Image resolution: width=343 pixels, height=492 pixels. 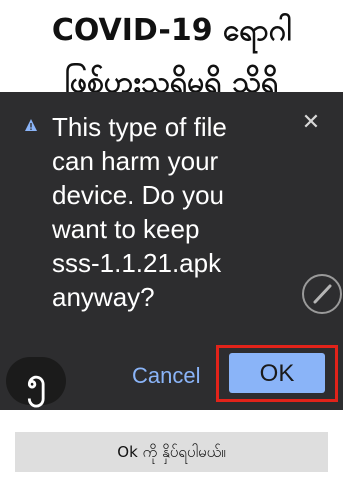 I want to click on step-number-badge: ၅, so click(x=36, y=381).